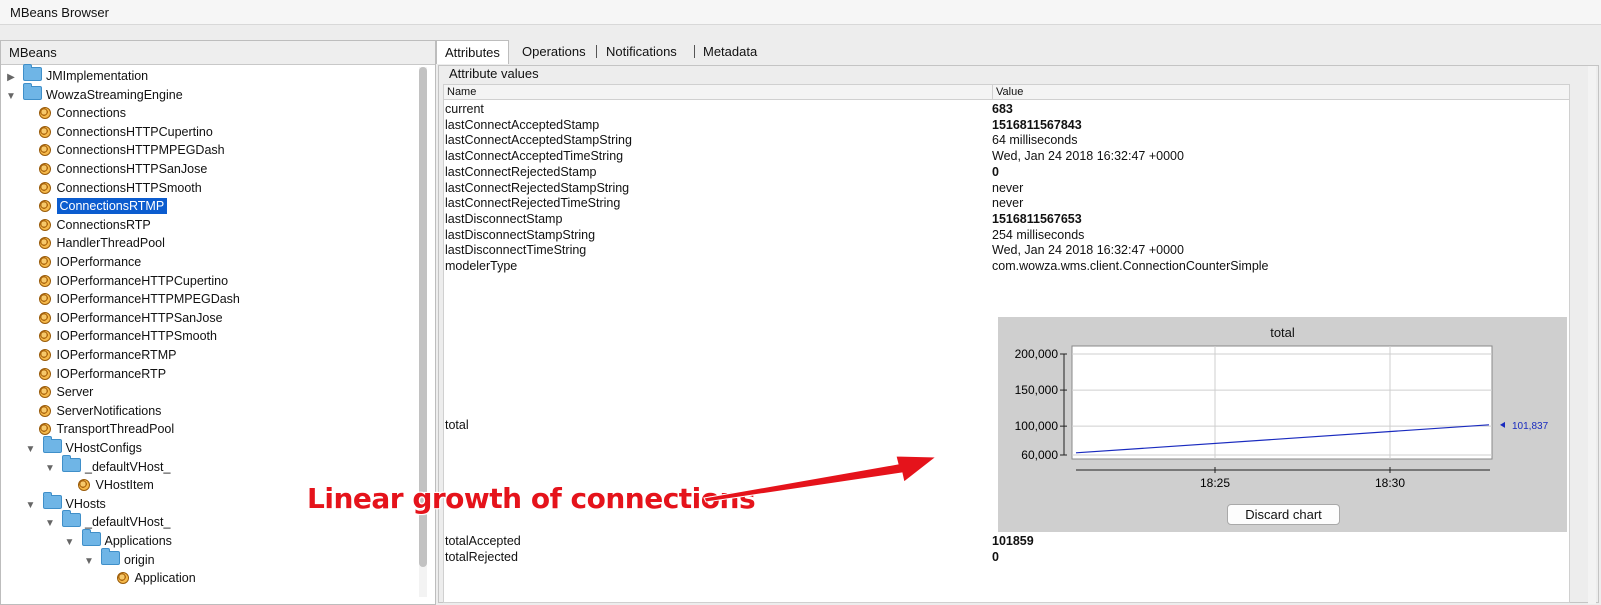  I want to click on tab-separator, so click(596, 51).